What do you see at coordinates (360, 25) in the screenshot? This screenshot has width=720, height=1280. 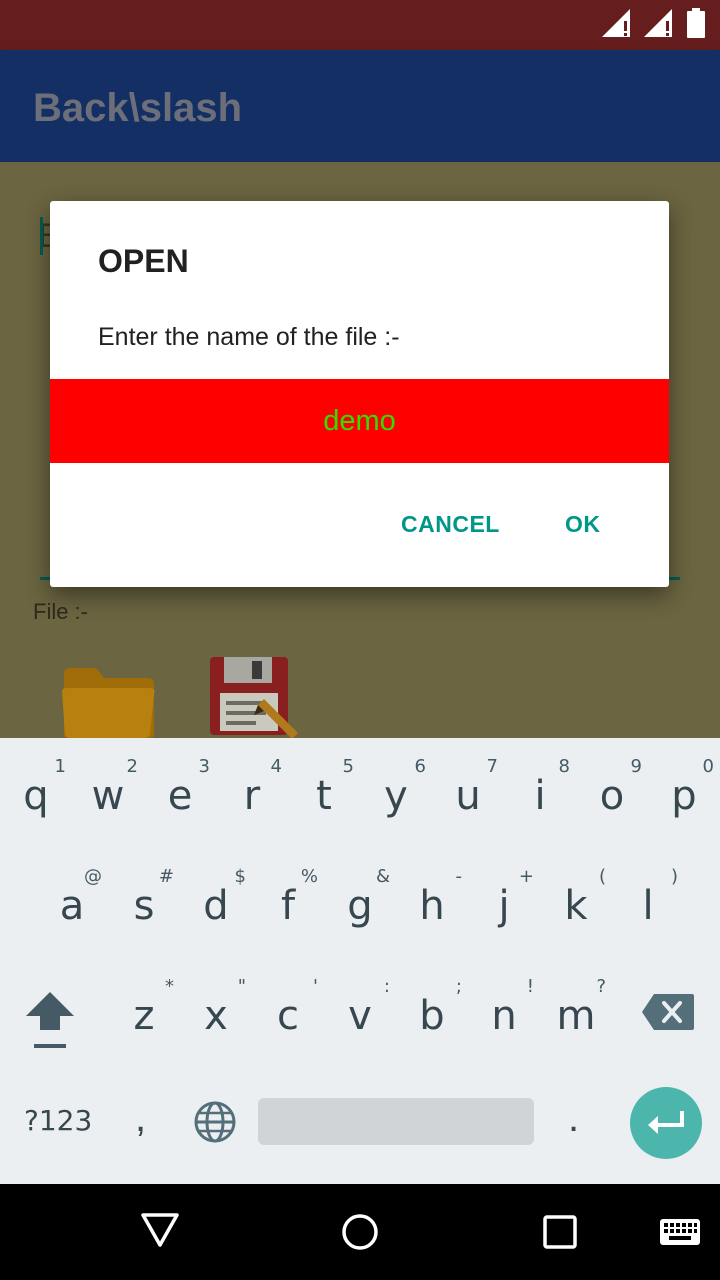 I see `status-bar` at bounding box center [360, 25].